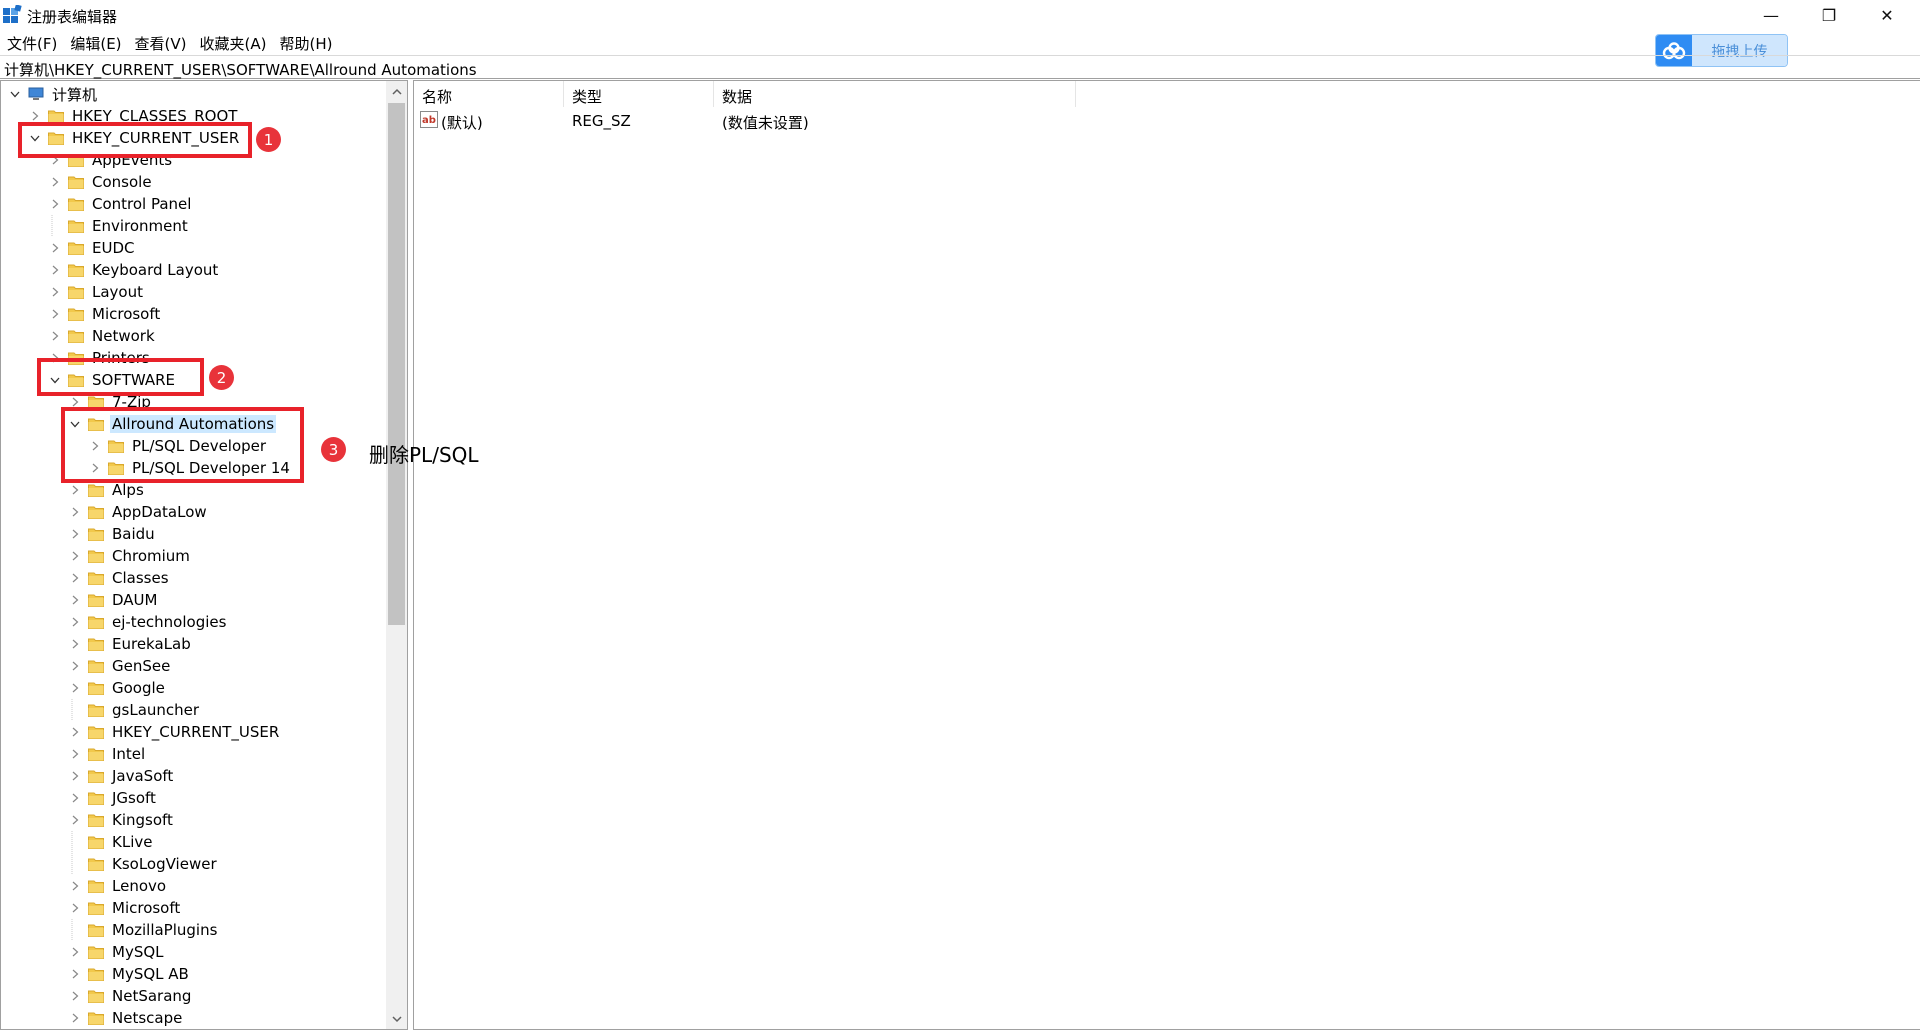  Describe the element at coordinates (113, 248) in the screenshot. I see `tree-node-label: EUDC` at that location.